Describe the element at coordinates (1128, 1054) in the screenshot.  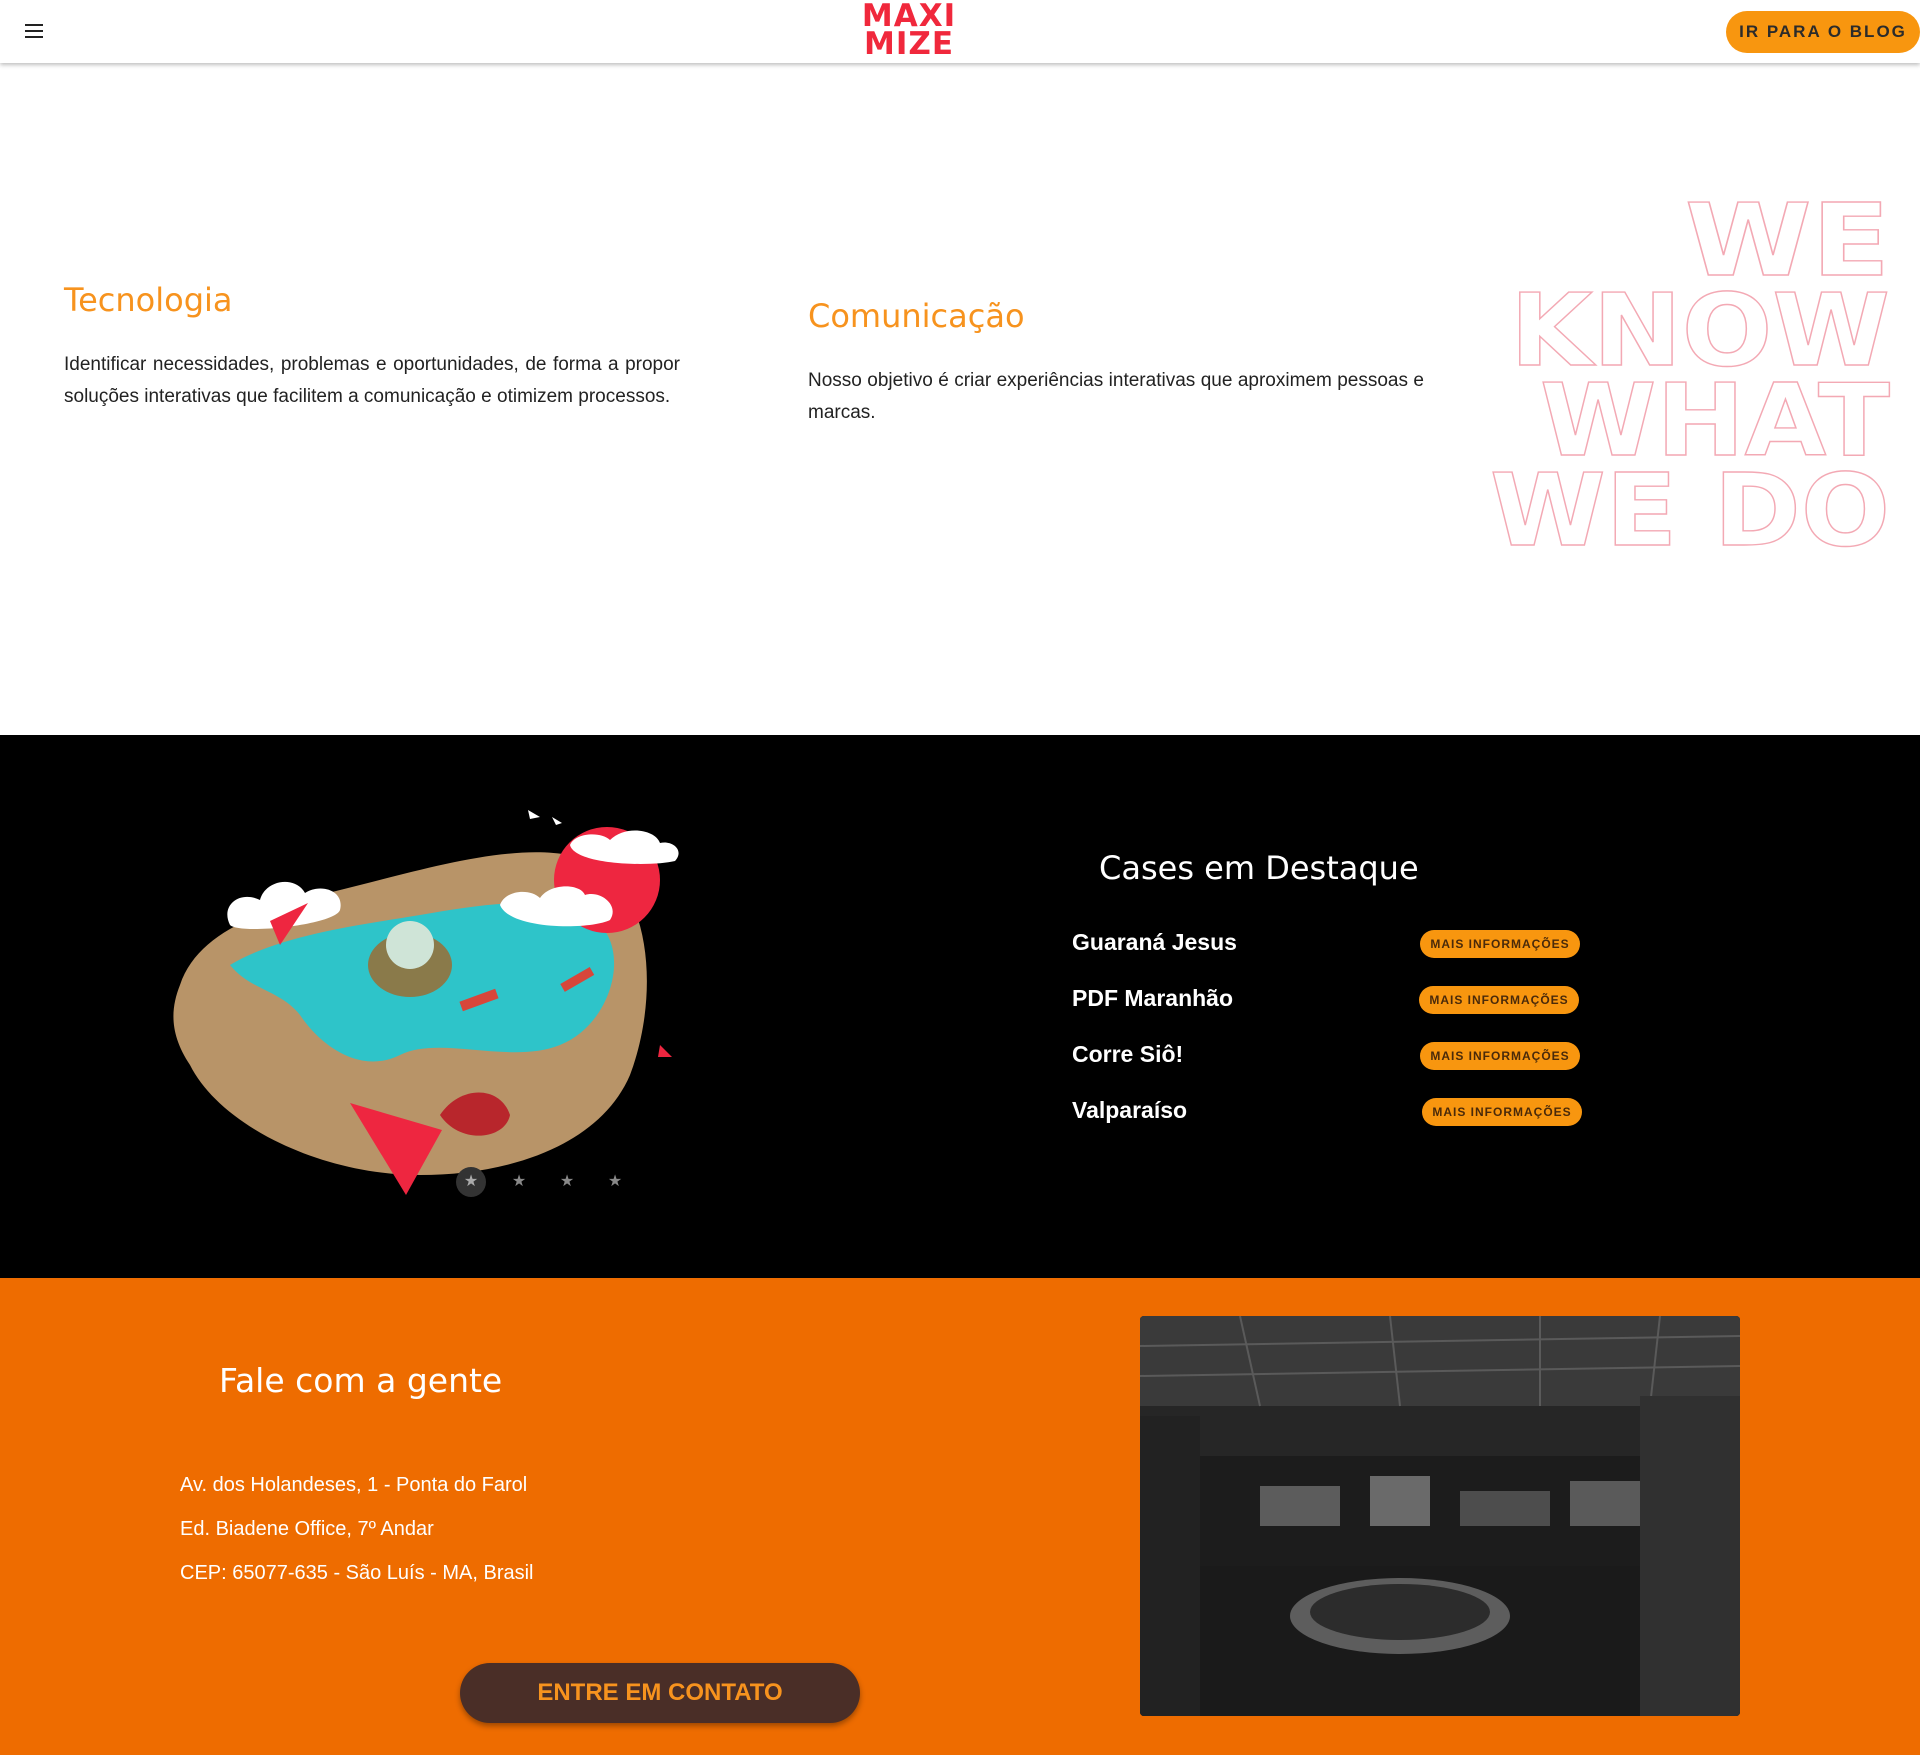
I see `case-name: Corre Siô!` at that location.